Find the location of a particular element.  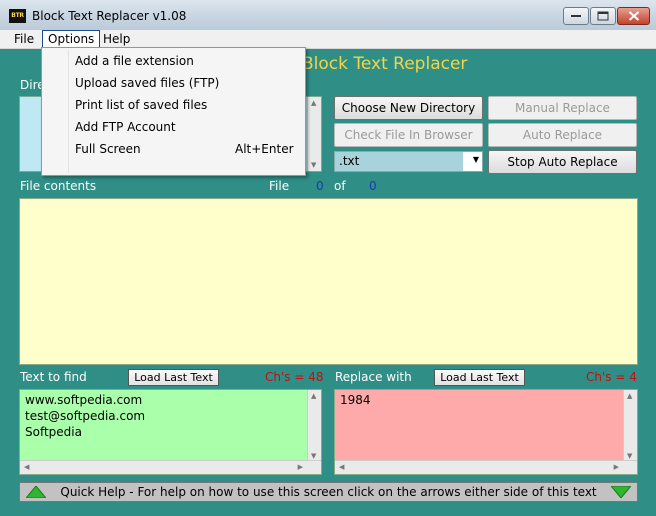

replace-vscrollbar: ▲ ▼ is located at coordinates (630, 426).